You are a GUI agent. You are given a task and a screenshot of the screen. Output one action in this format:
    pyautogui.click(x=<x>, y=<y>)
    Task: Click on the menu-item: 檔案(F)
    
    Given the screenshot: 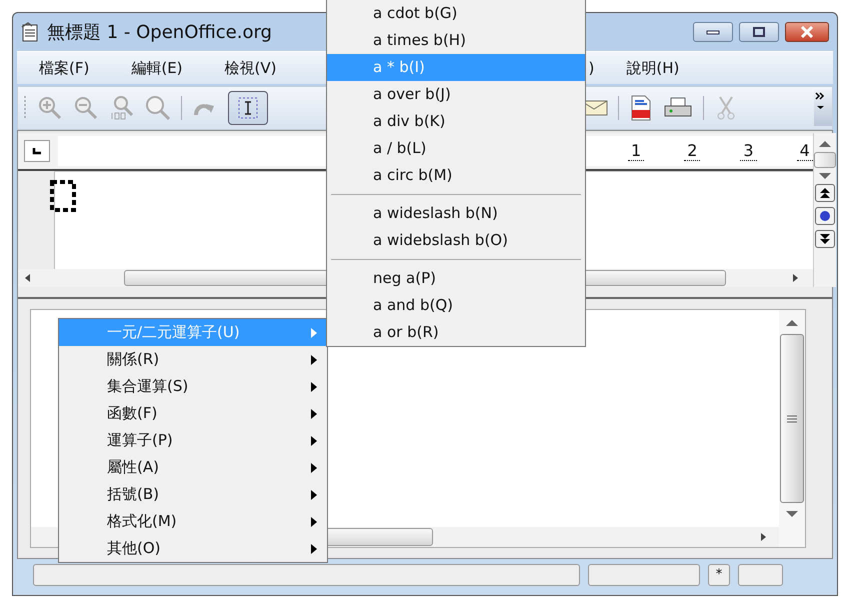 What is the action you would take?
    pyautogui.click(x=64, y=68)
    